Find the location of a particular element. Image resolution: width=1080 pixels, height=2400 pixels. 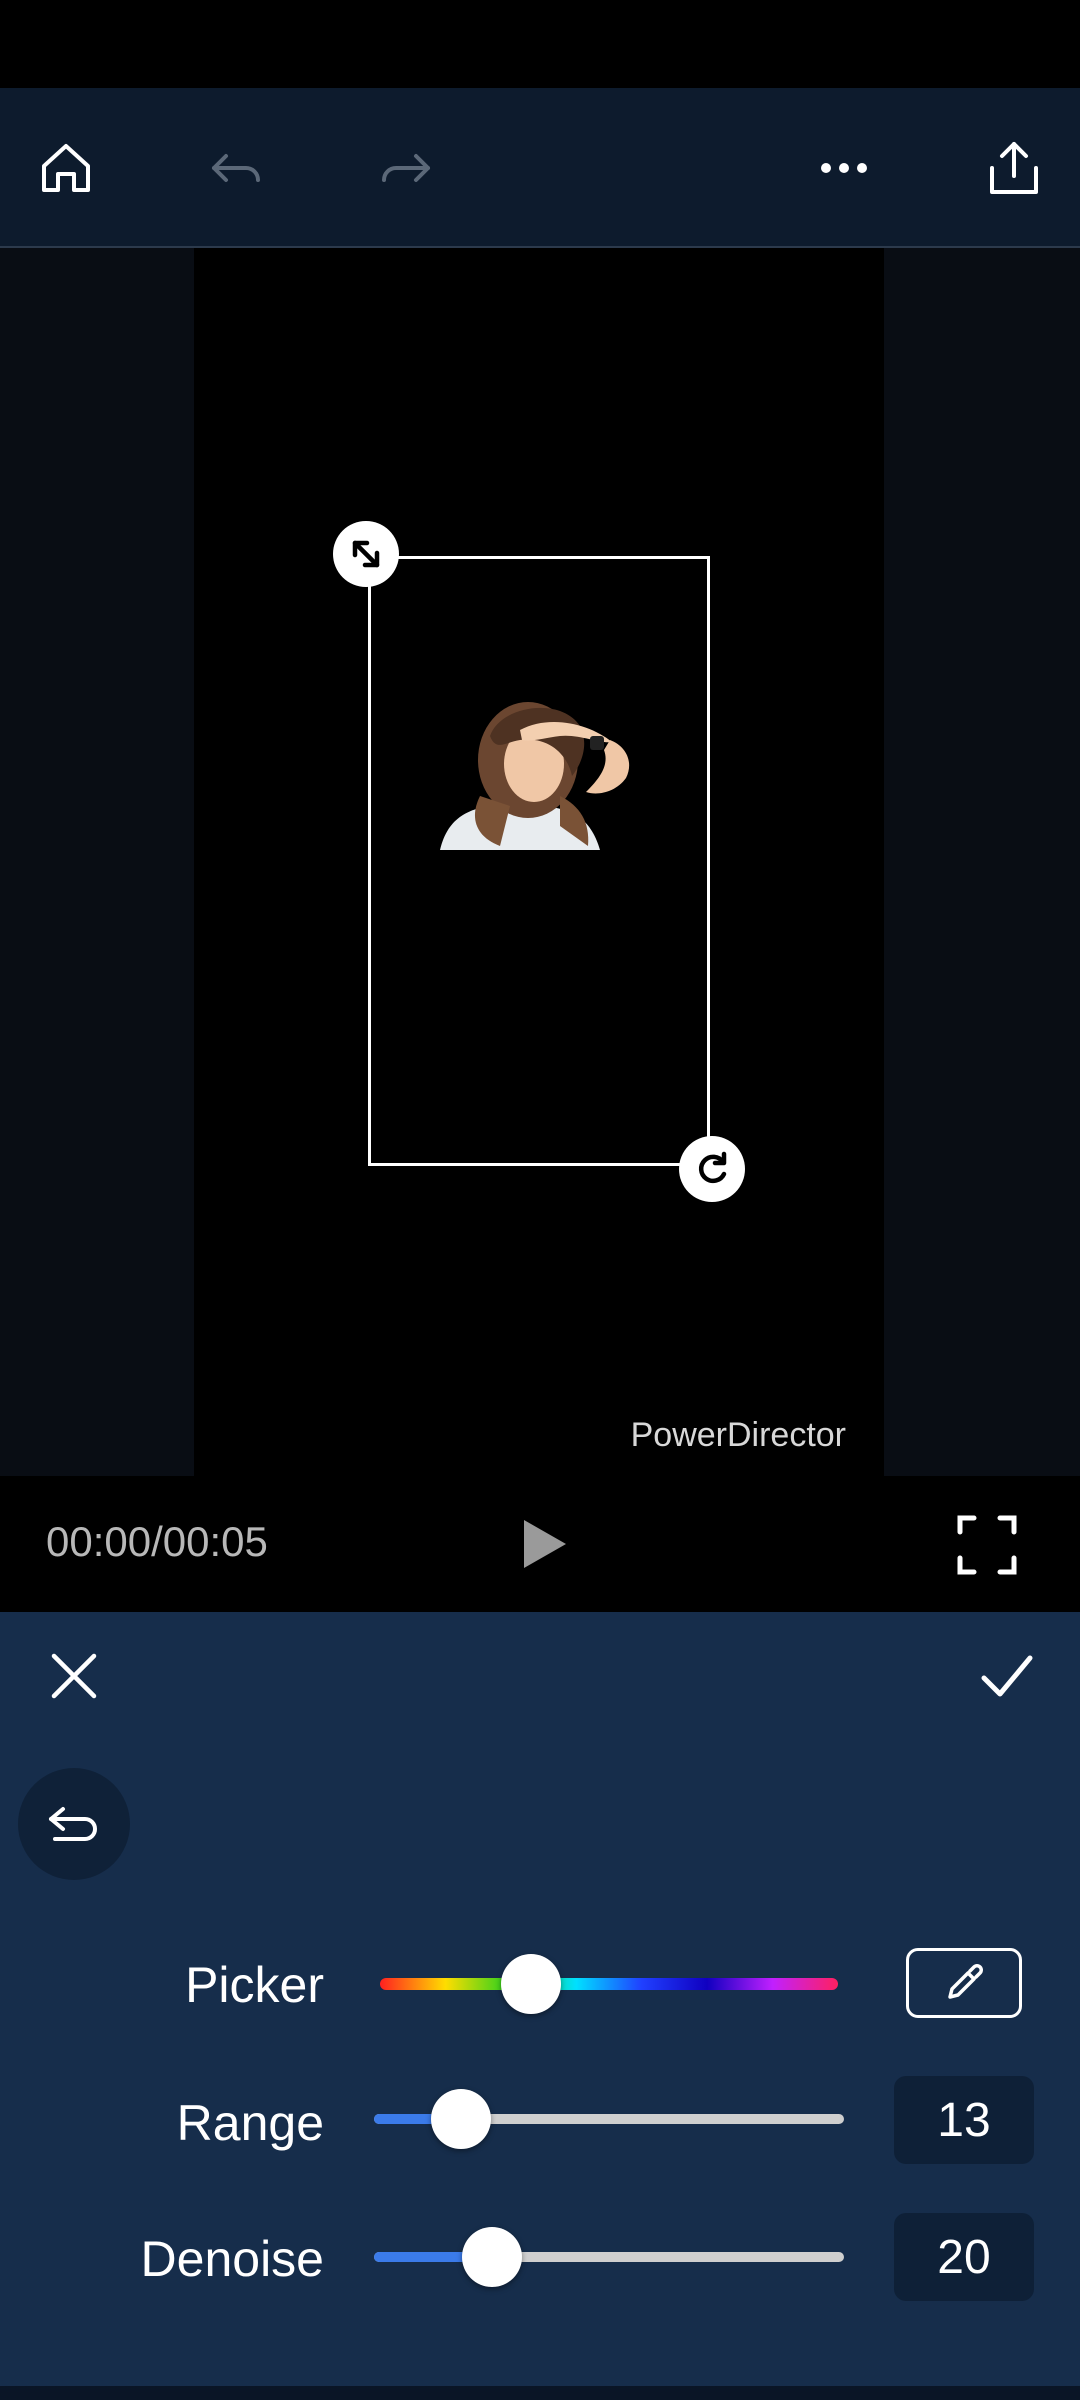

picker-slider-thumb is located at coordinates (531, 1984).